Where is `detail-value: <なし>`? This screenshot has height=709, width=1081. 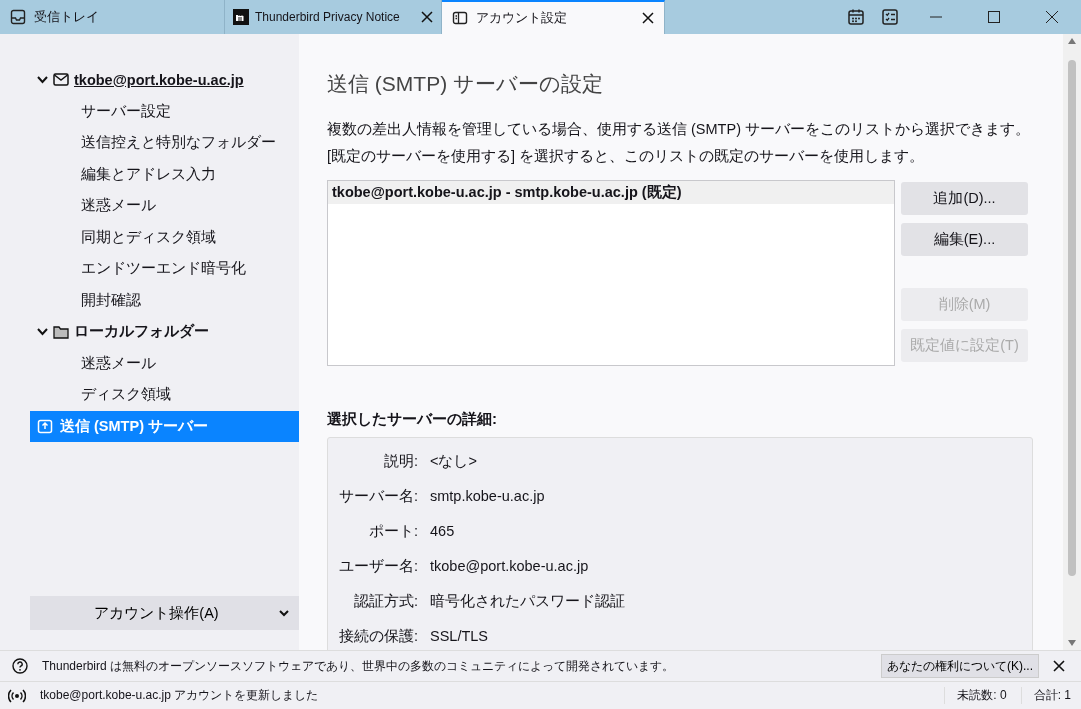
detail-value: <なし> is located at coordinates (454, 461).